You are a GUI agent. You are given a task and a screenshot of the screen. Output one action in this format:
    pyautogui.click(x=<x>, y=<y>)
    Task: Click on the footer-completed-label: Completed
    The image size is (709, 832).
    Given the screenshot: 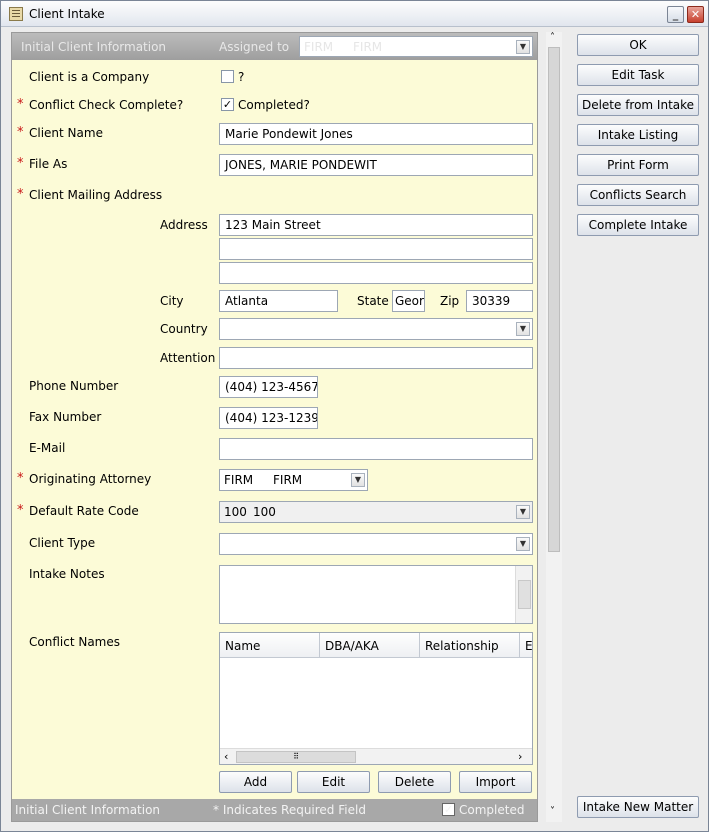 What is the action you would take?
    pyautogui.click(x=492, y=810)
    